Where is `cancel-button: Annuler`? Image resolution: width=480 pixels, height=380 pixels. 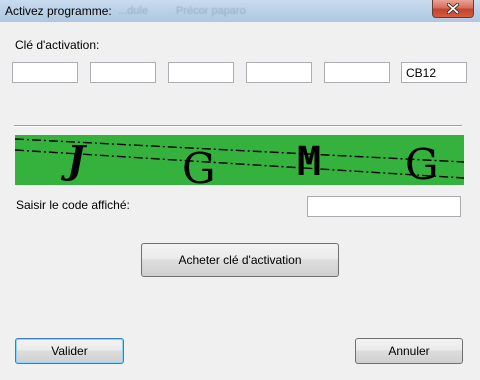
cancel-button: Annuler is located at coordinates (409, 351).